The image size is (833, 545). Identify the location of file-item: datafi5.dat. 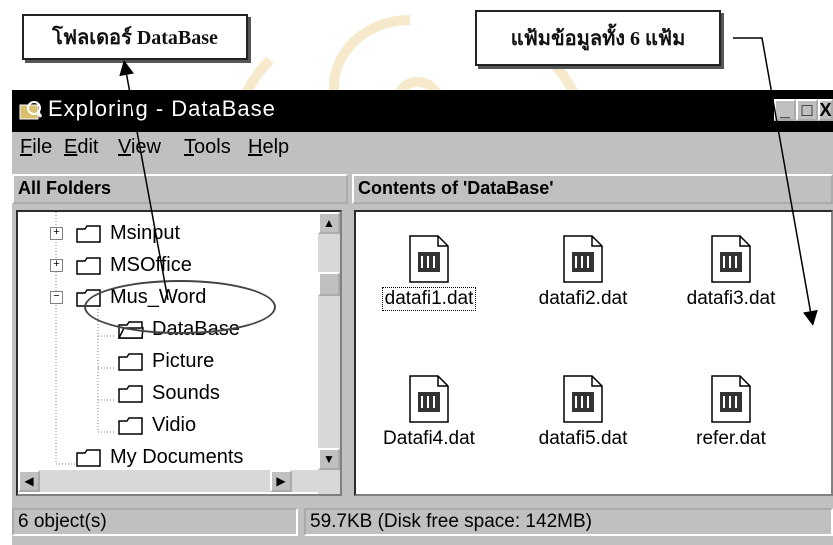
(583, 412).